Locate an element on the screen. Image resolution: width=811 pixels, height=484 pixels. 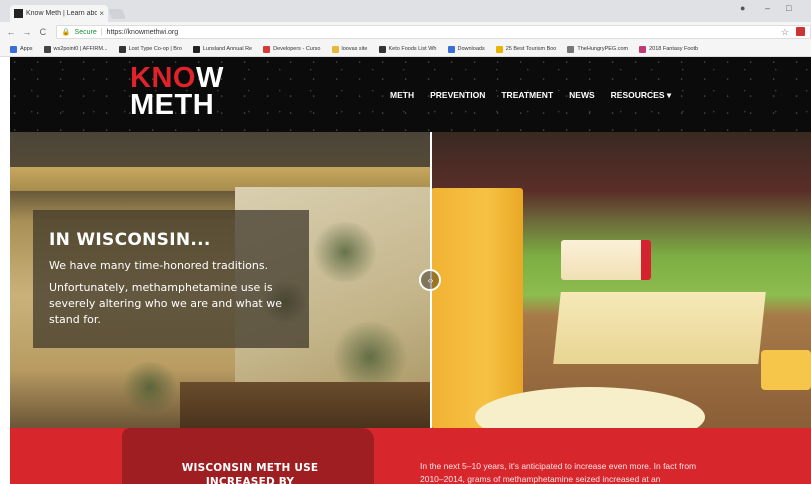
bookmark-label: Lost Type Co-op | Bro is located at coordinates (155, 49).